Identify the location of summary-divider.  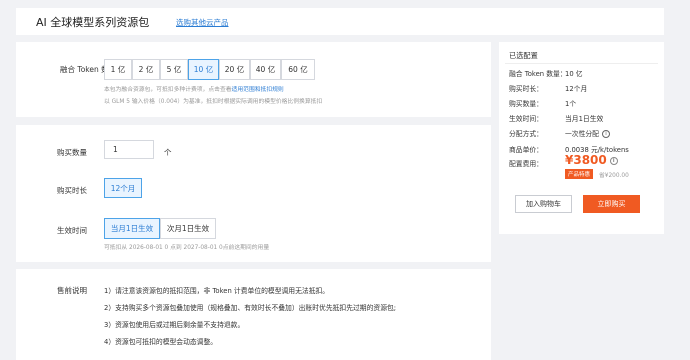
(581, 63).